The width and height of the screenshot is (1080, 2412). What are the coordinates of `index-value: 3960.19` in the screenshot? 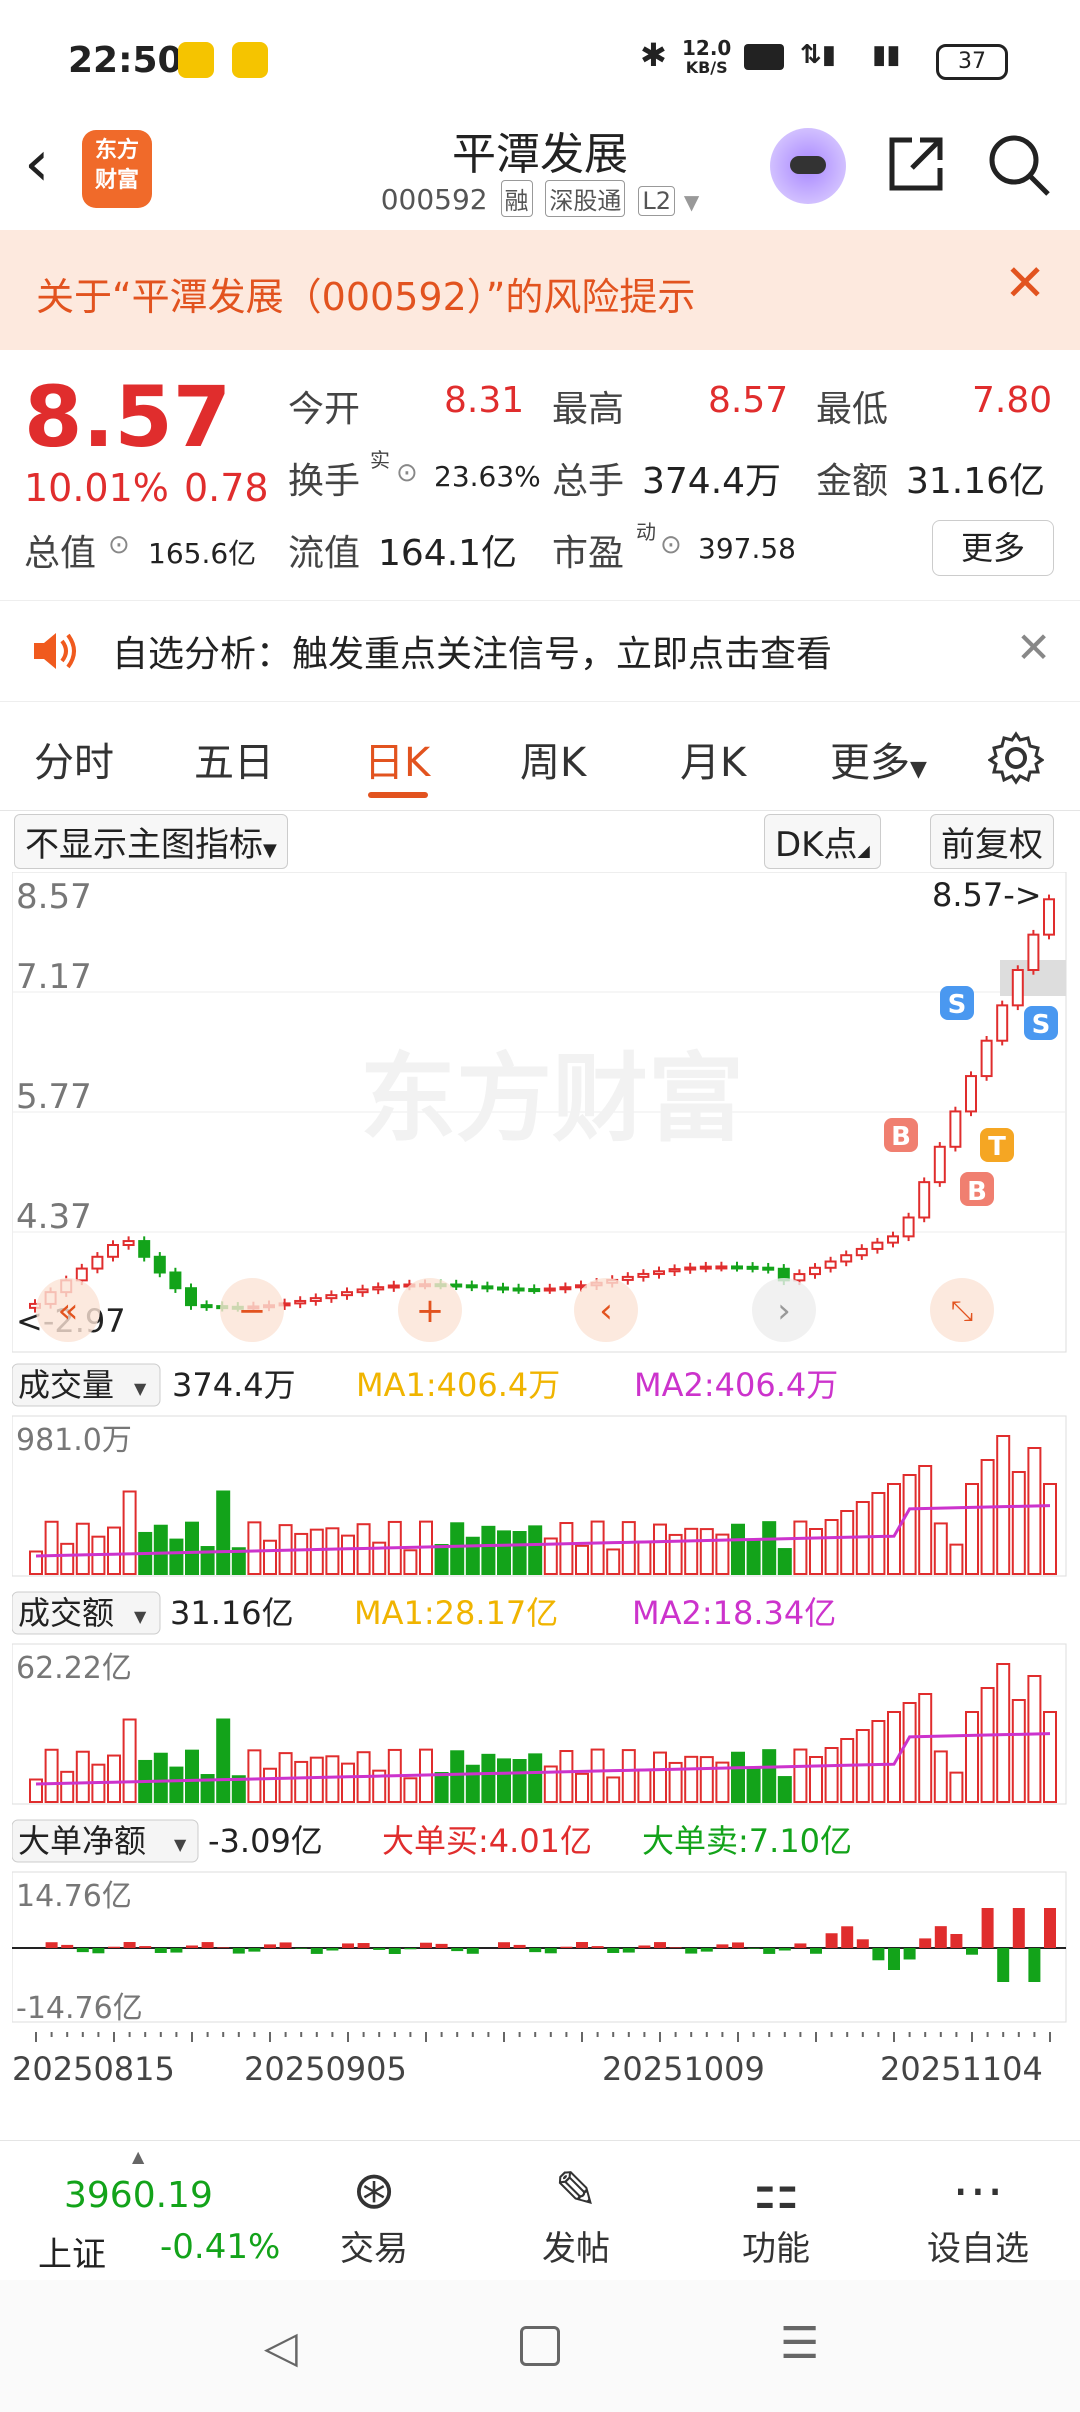 It's located at (138, 2195).